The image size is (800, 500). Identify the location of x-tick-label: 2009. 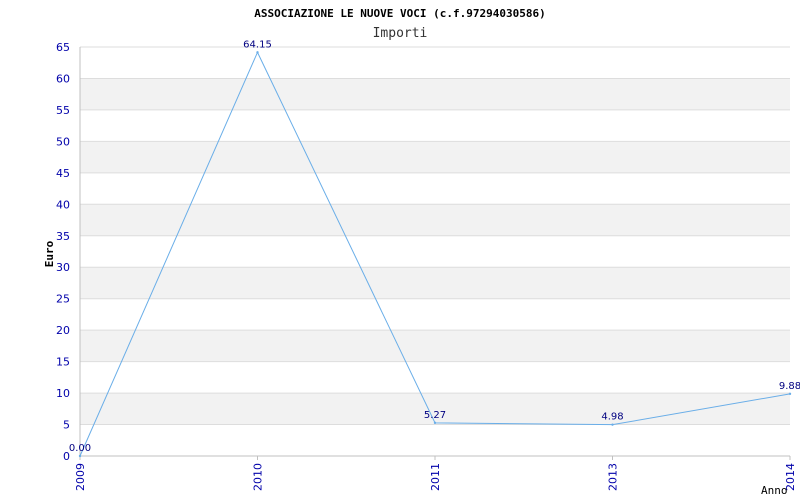
(80, 477).